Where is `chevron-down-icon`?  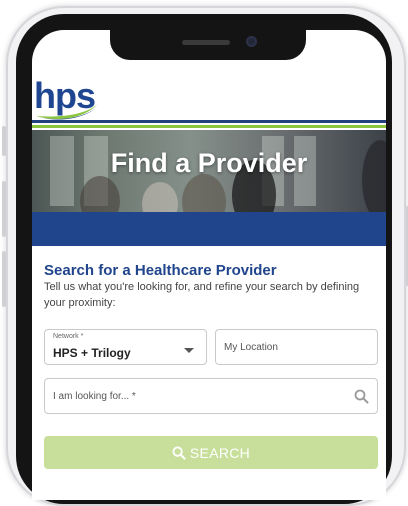
chevron-down-icon is located at coordinates (189, 350).